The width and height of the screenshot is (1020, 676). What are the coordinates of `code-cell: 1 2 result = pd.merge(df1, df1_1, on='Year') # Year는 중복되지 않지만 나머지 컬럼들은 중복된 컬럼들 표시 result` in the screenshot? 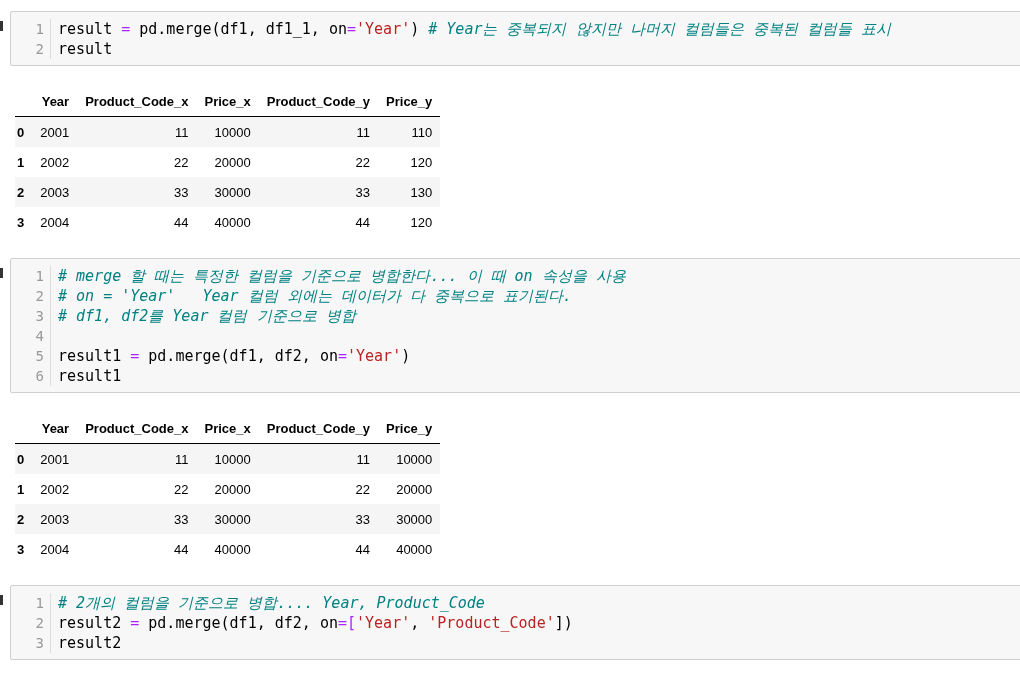 It's located at (515, 38).